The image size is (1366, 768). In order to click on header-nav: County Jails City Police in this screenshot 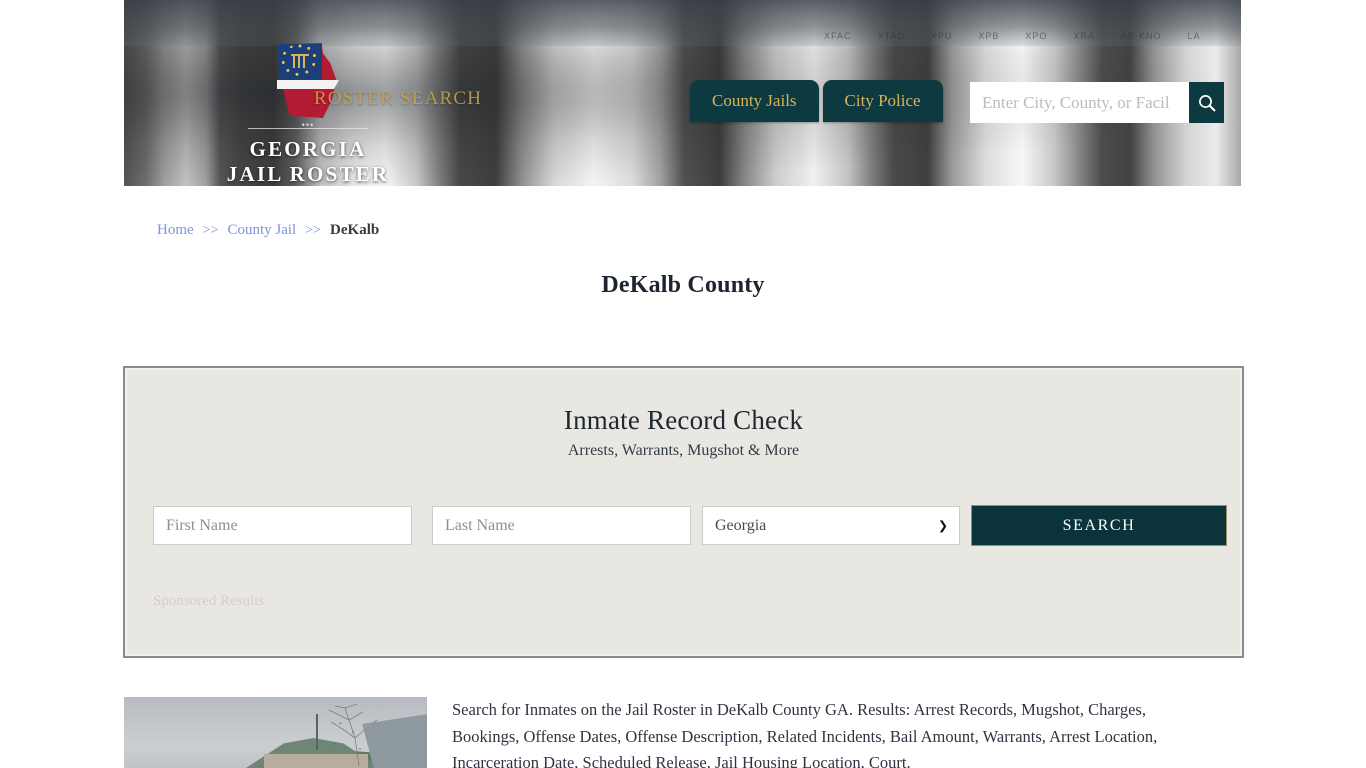, I will do `click(816, 101)`.